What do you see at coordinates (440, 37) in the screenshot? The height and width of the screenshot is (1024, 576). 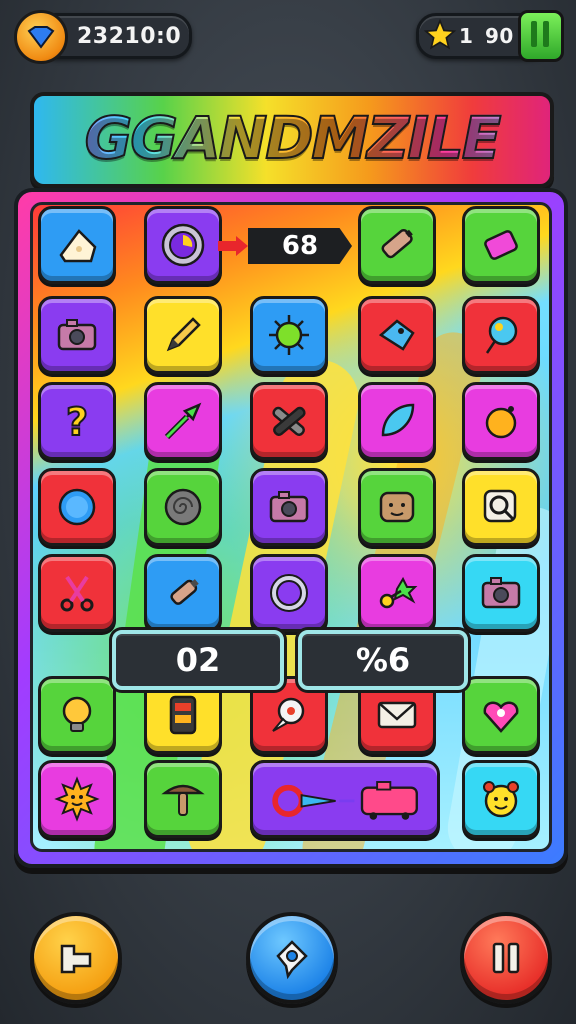 I see `star-icon` at bounding box center [440, 37].